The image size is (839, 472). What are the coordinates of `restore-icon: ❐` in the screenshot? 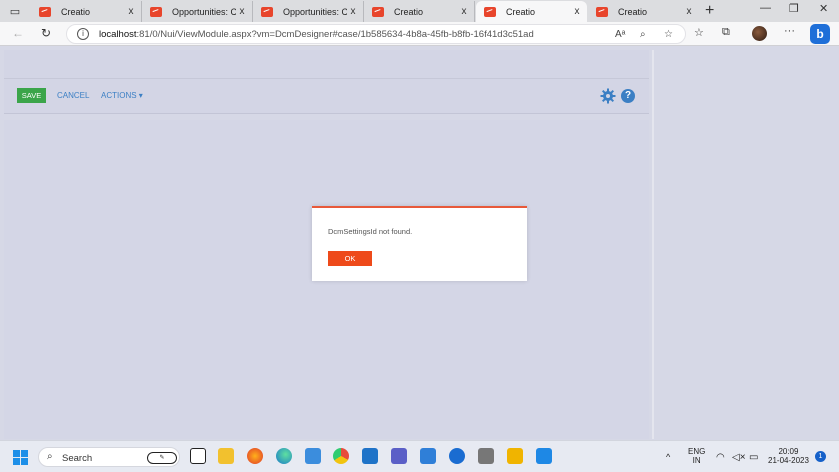 It's located at (794, 8).